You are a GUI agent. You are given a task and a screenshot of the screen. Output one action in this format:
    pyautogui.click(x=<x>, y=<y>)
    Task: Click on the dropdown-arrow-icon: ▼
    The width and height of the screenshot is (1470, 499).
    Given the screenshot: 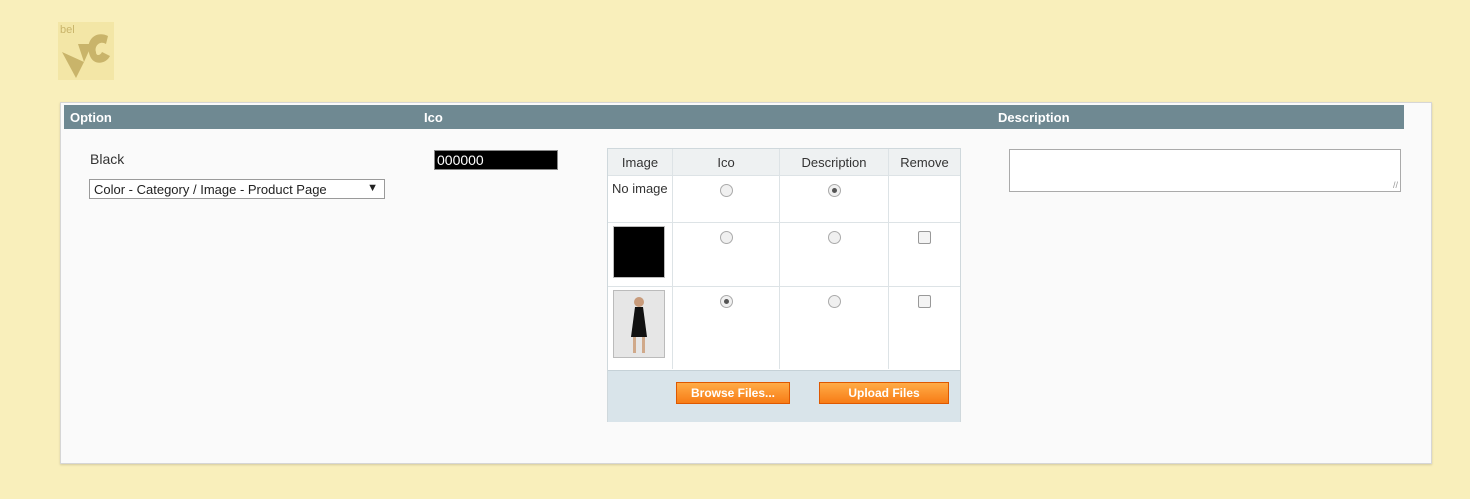 What is the action you would take?
    pyautogui.click(x=372, y=188)
    